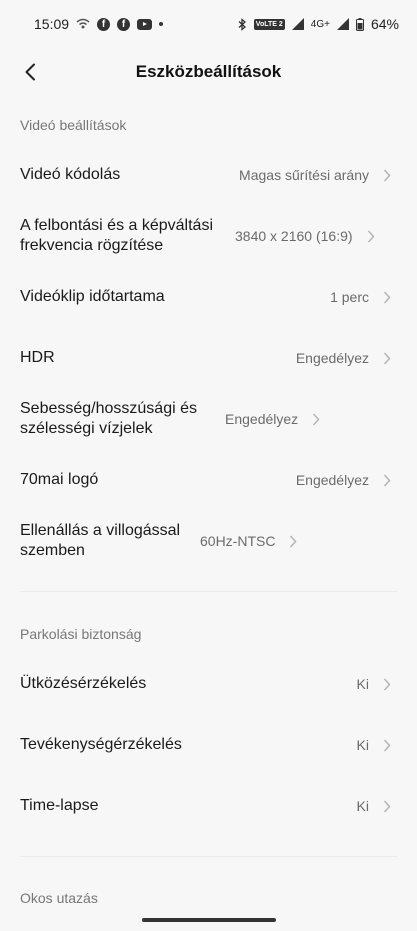  Describe the element at coordinates (242, 24) in the screenshot. I see `bluetooth-icon` at that location.